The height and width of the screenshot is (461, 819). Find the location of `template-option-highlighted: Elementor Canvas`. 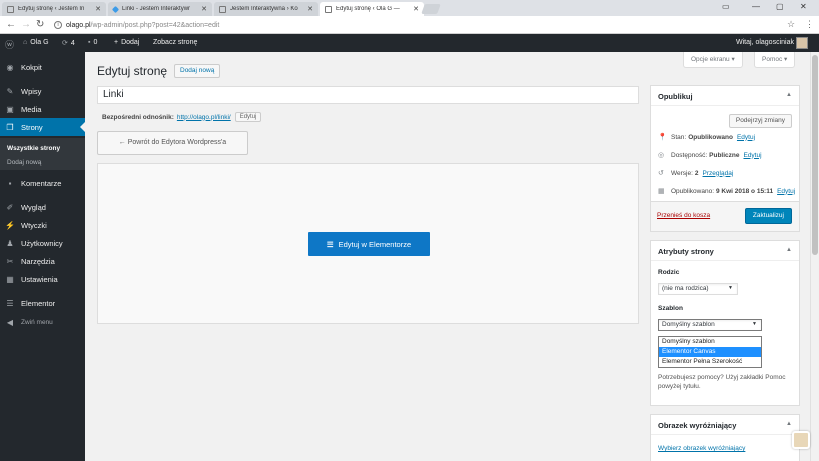

template-option-highlighted: Elementor Canvas is located at coordinates (710, 352).